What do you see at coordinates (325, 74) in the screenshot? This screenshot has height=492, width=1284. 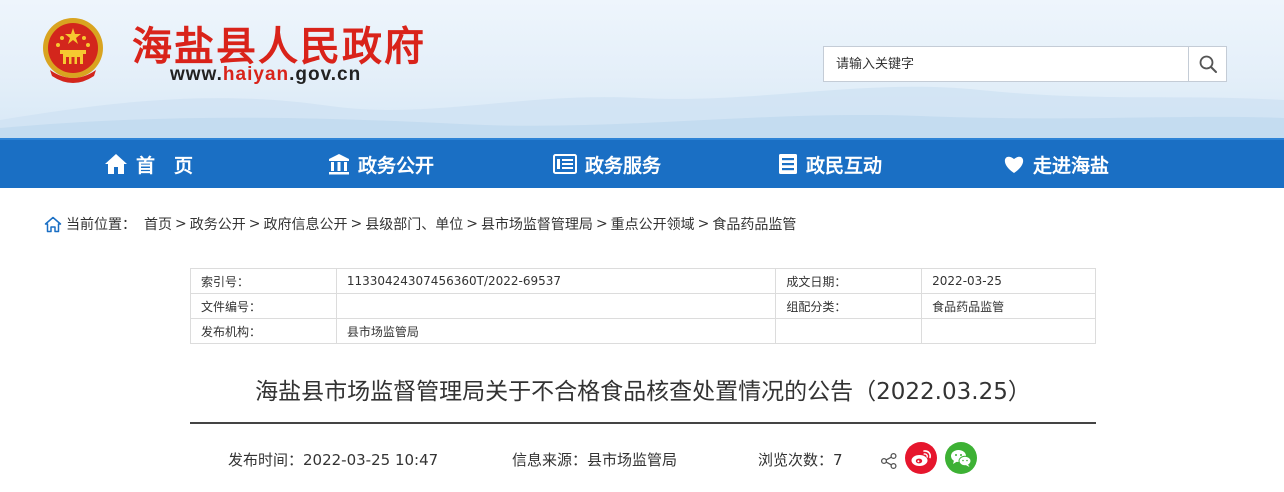 I see `url-suffix: .gov.cn` at bounding box center [325, 74].